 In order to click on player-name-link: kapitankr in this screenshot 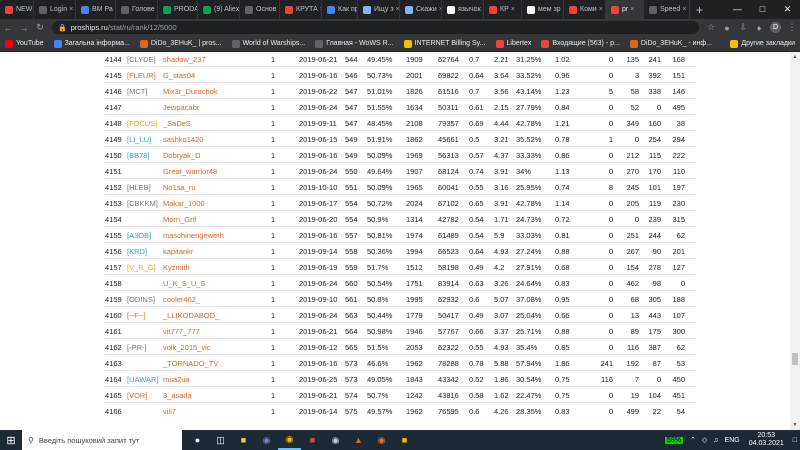, I will do `click(178, 251)`.